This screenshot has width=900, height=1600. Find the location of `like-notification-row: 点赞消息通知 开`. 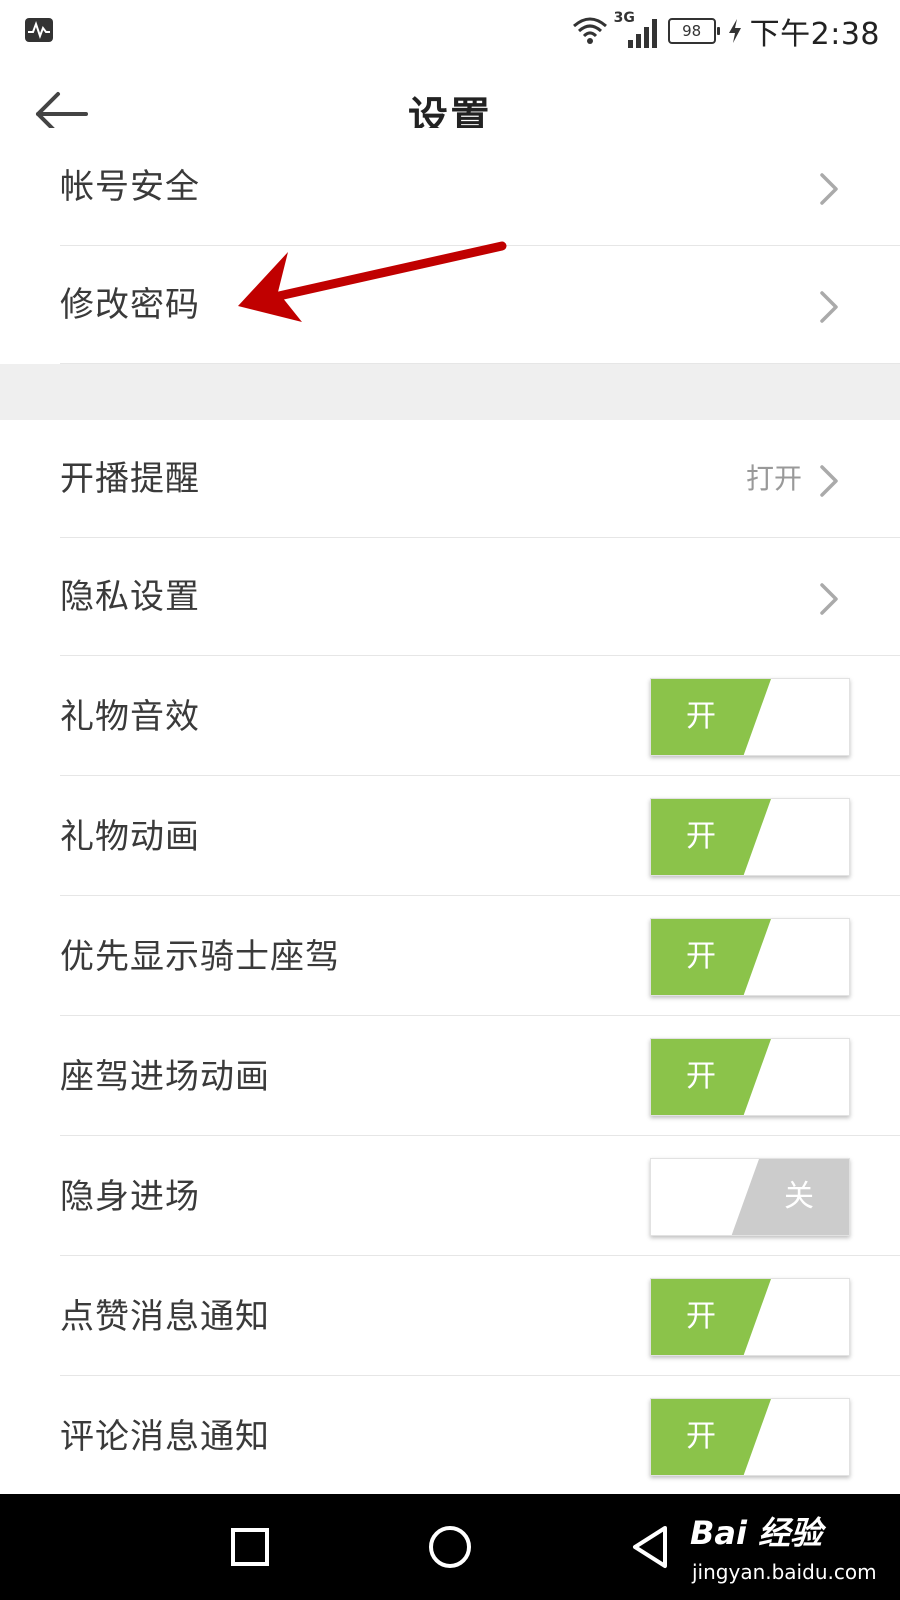

like-notification-row: 点赞消息通知 开 is located at coordinates (450, 1317).